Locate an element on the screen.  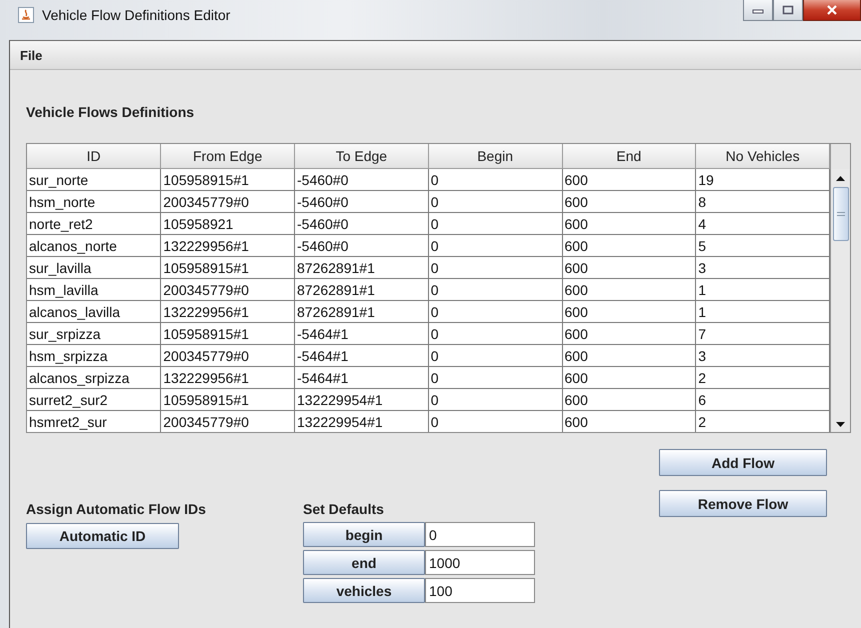
scroll-up-icon is located at coordinates (840, 178).